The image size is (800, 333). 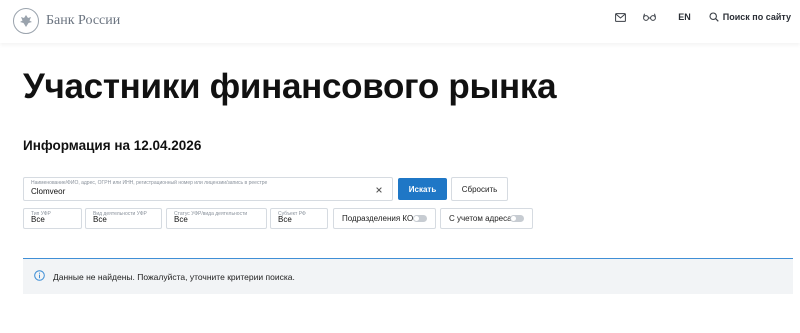 I want to click on site-search-label: Поиск по сайту, so click(x=756, y=17).